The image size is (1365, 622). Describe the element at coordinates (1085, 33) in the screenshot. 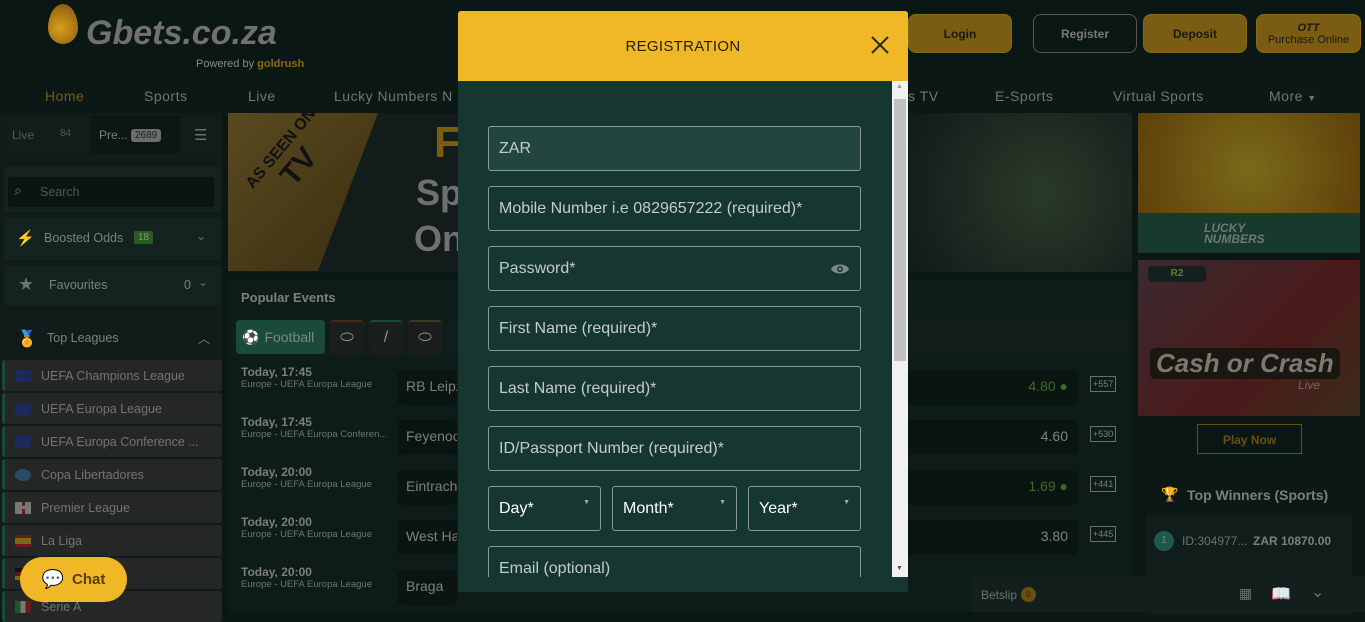

I see `register-button: Register` at that location.